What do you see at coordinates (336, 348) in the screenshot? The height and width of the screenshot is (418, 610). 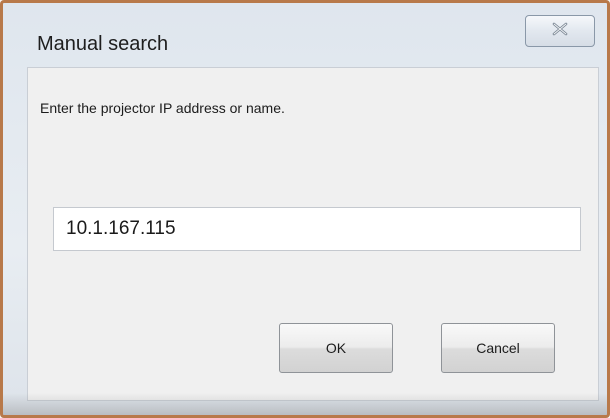 I see `ok-button: OK` at bounding box center [336, 348].